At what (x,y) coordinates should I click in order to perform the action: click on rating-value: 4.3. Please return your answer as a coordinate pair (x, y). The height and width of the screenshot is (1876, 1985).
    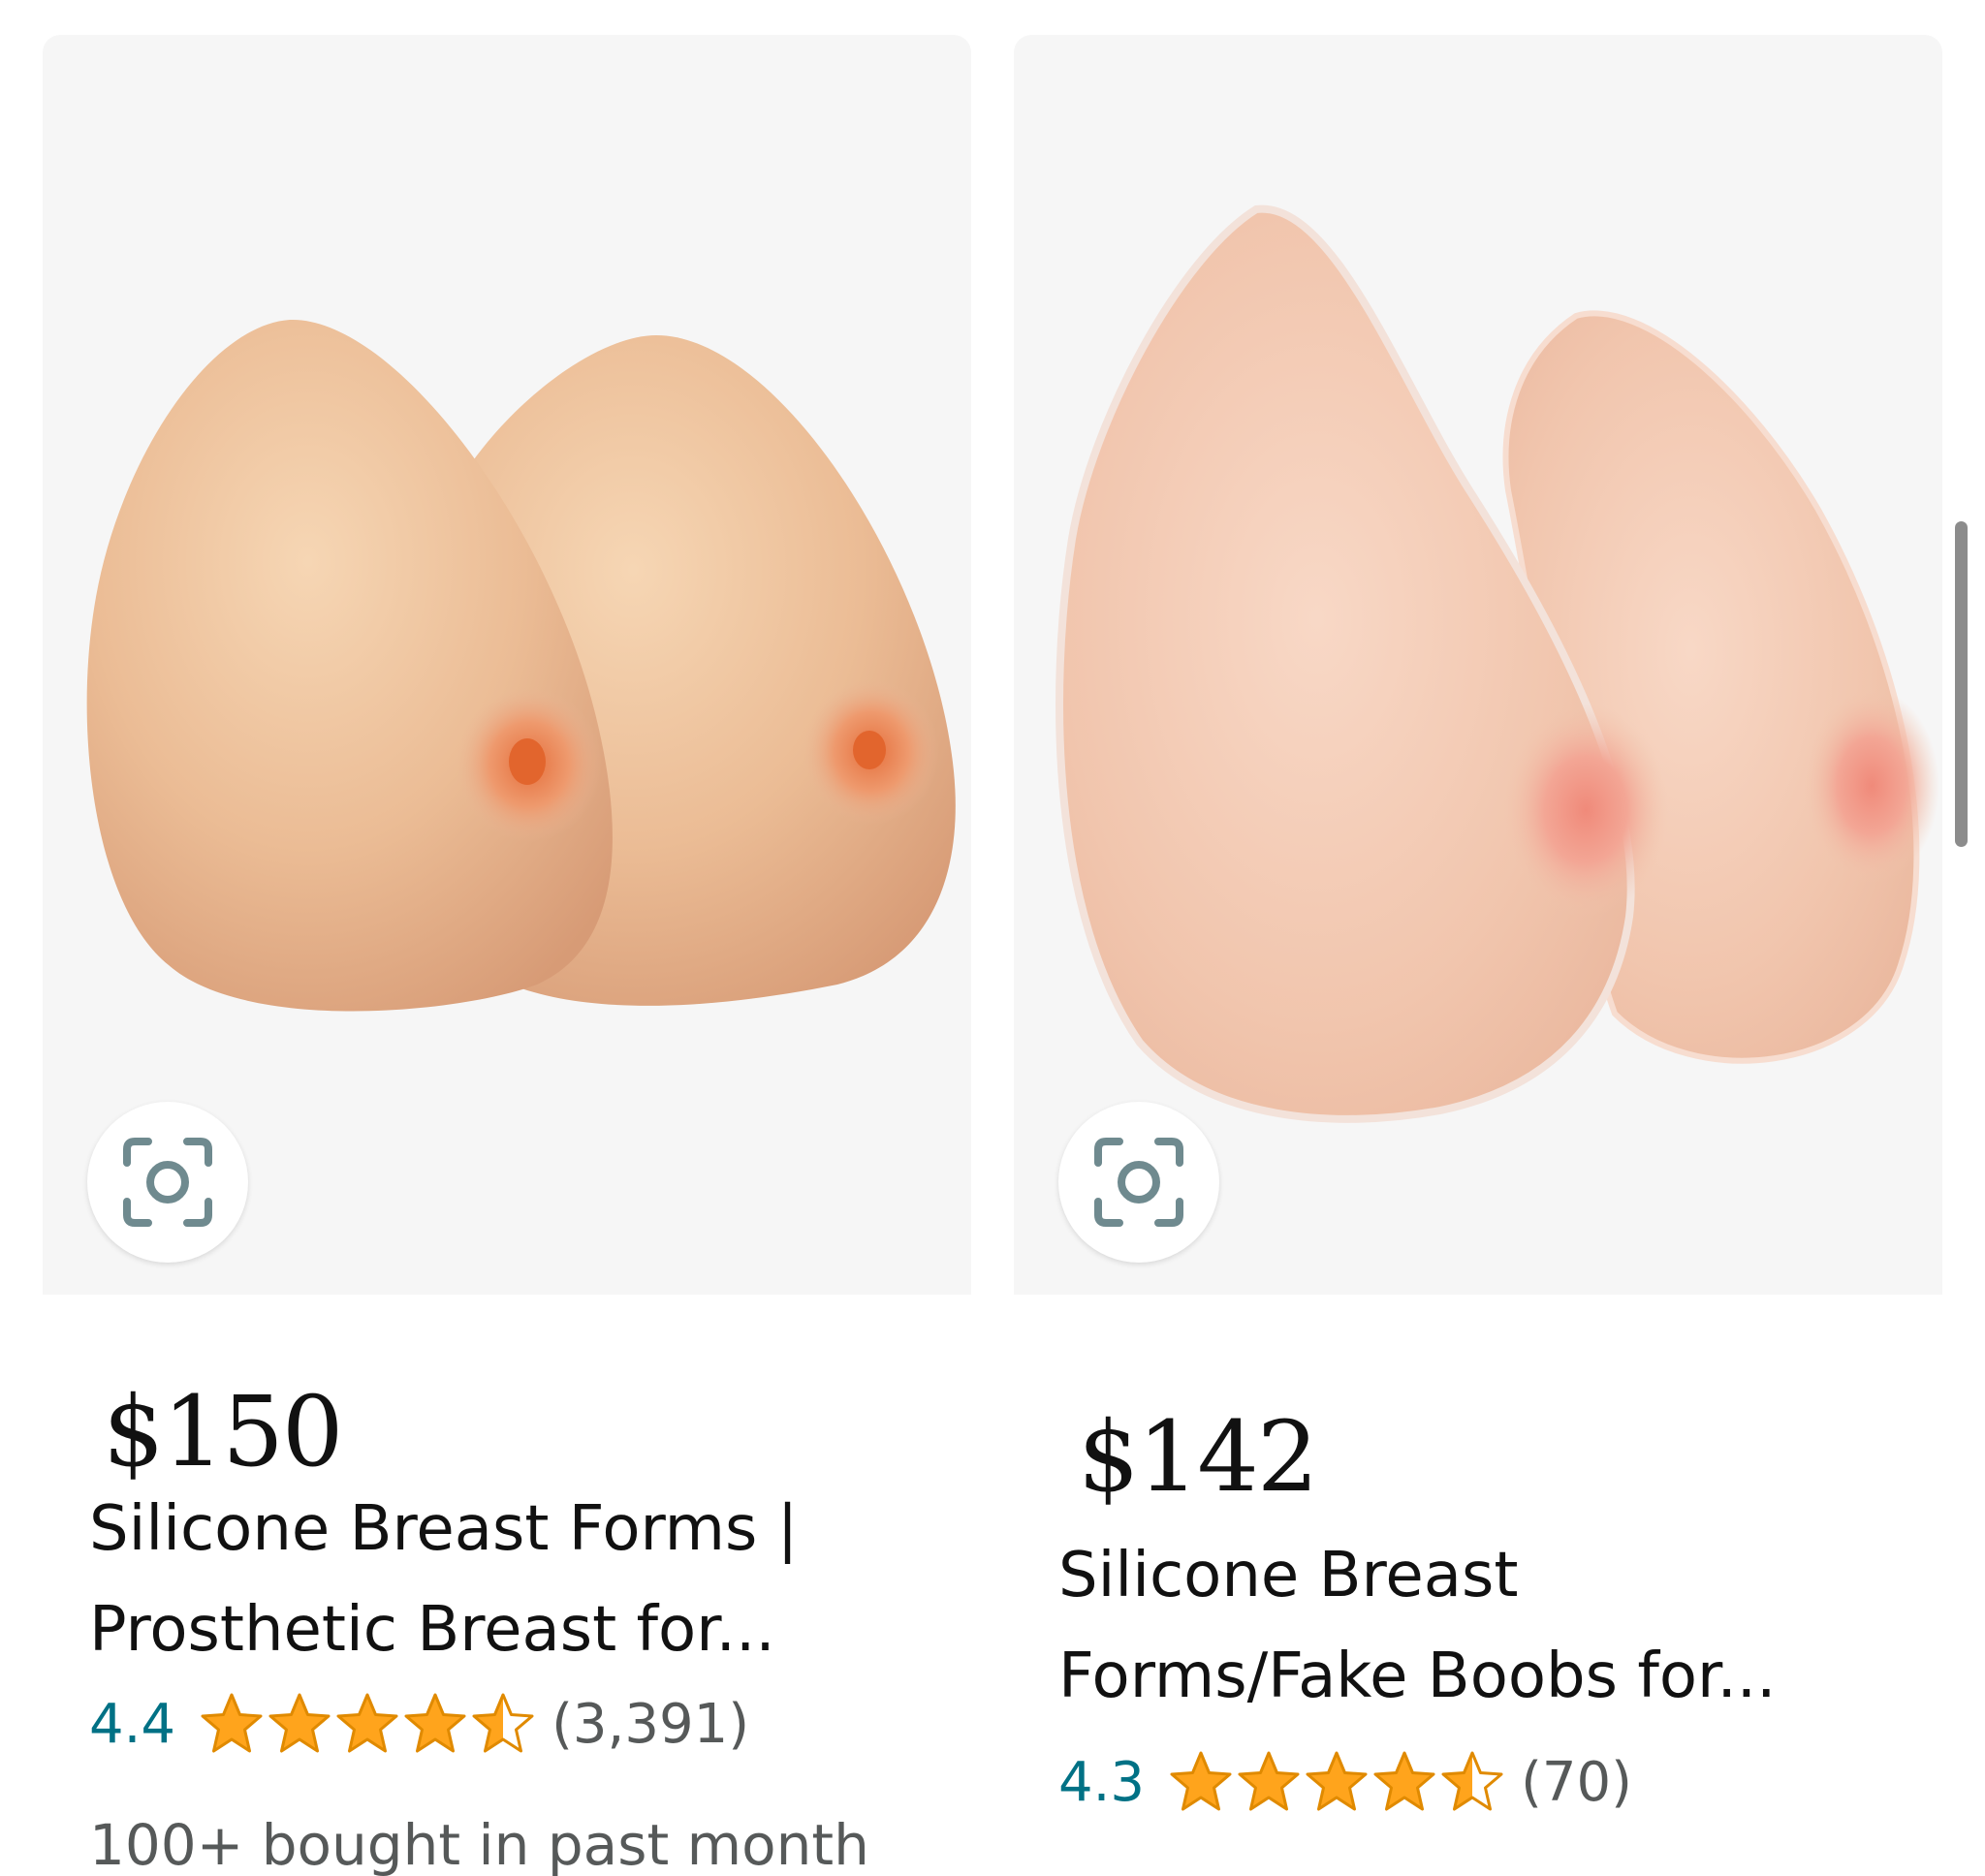
    Looking at the image, I should click on (1102, 1782).